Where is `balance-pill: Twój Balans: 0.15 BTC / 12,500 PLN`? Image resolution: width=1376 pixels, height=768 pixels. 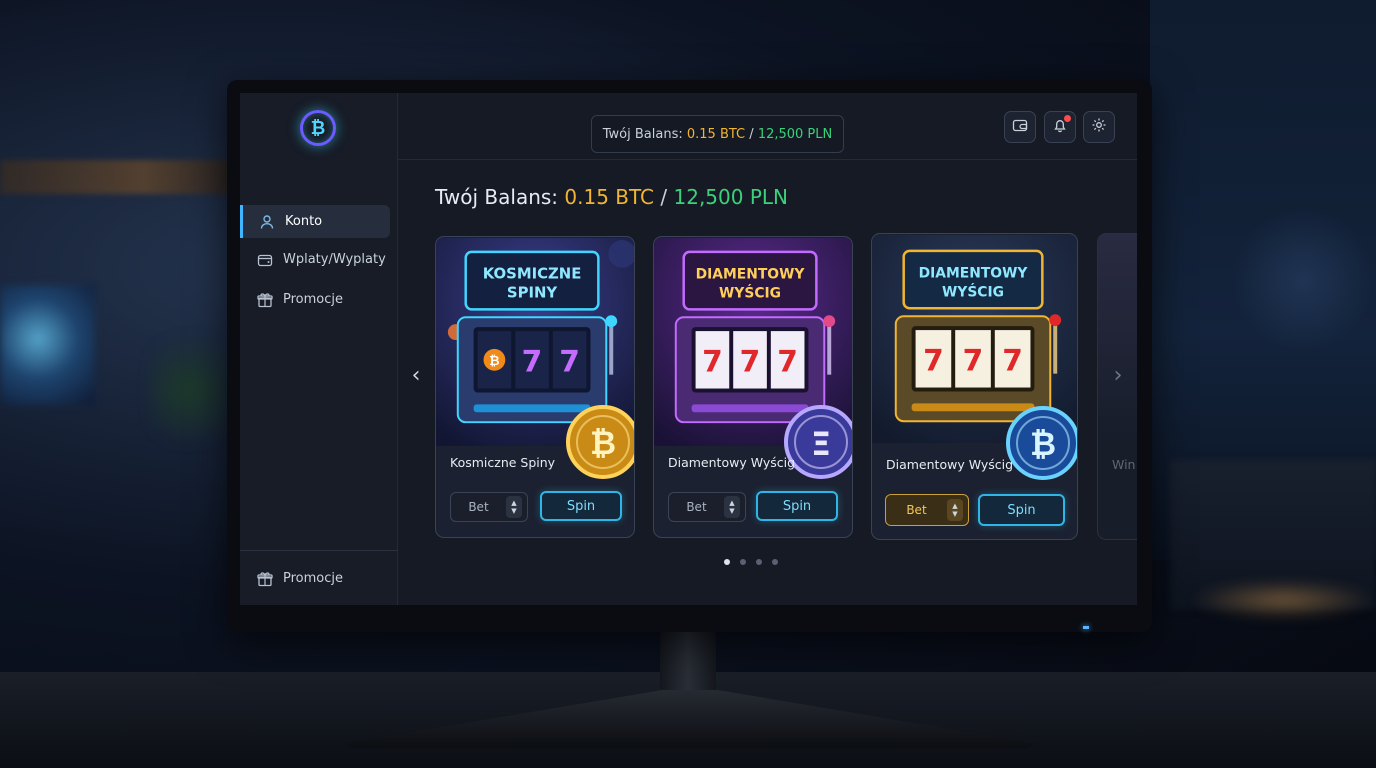
balance-pill: Twój Balans: 0.15 BTC / 12,500 PLN is located at coordinates (717, 134).